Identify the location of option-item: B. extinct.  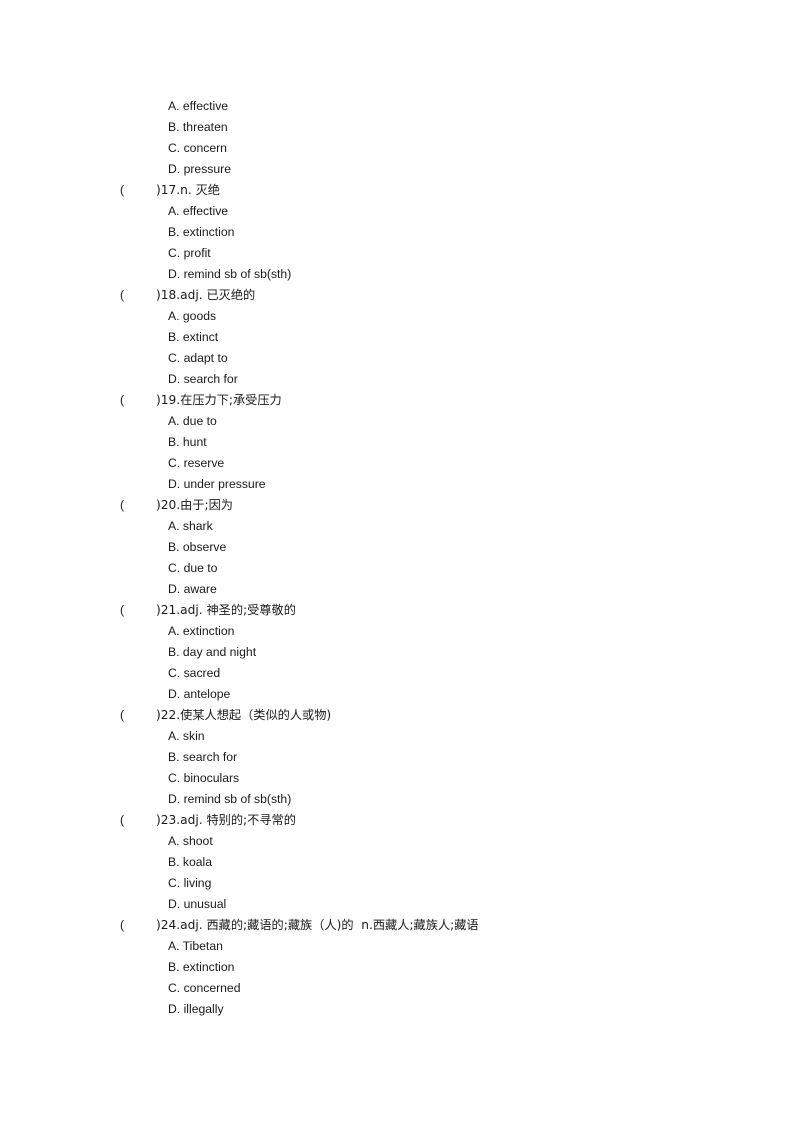
(397, 337).